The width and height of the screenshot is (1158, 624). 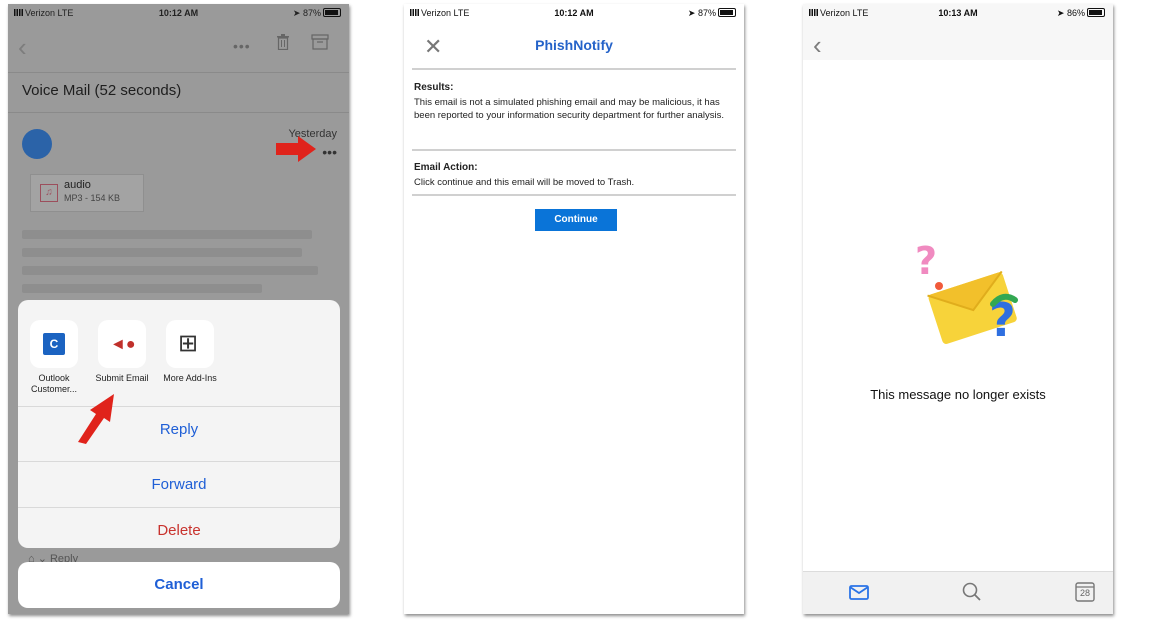 What do you see at coordinates (1075, 13) in the screenshot?
I see `battery-percent: 86%` at bounding box center [1075, 13].